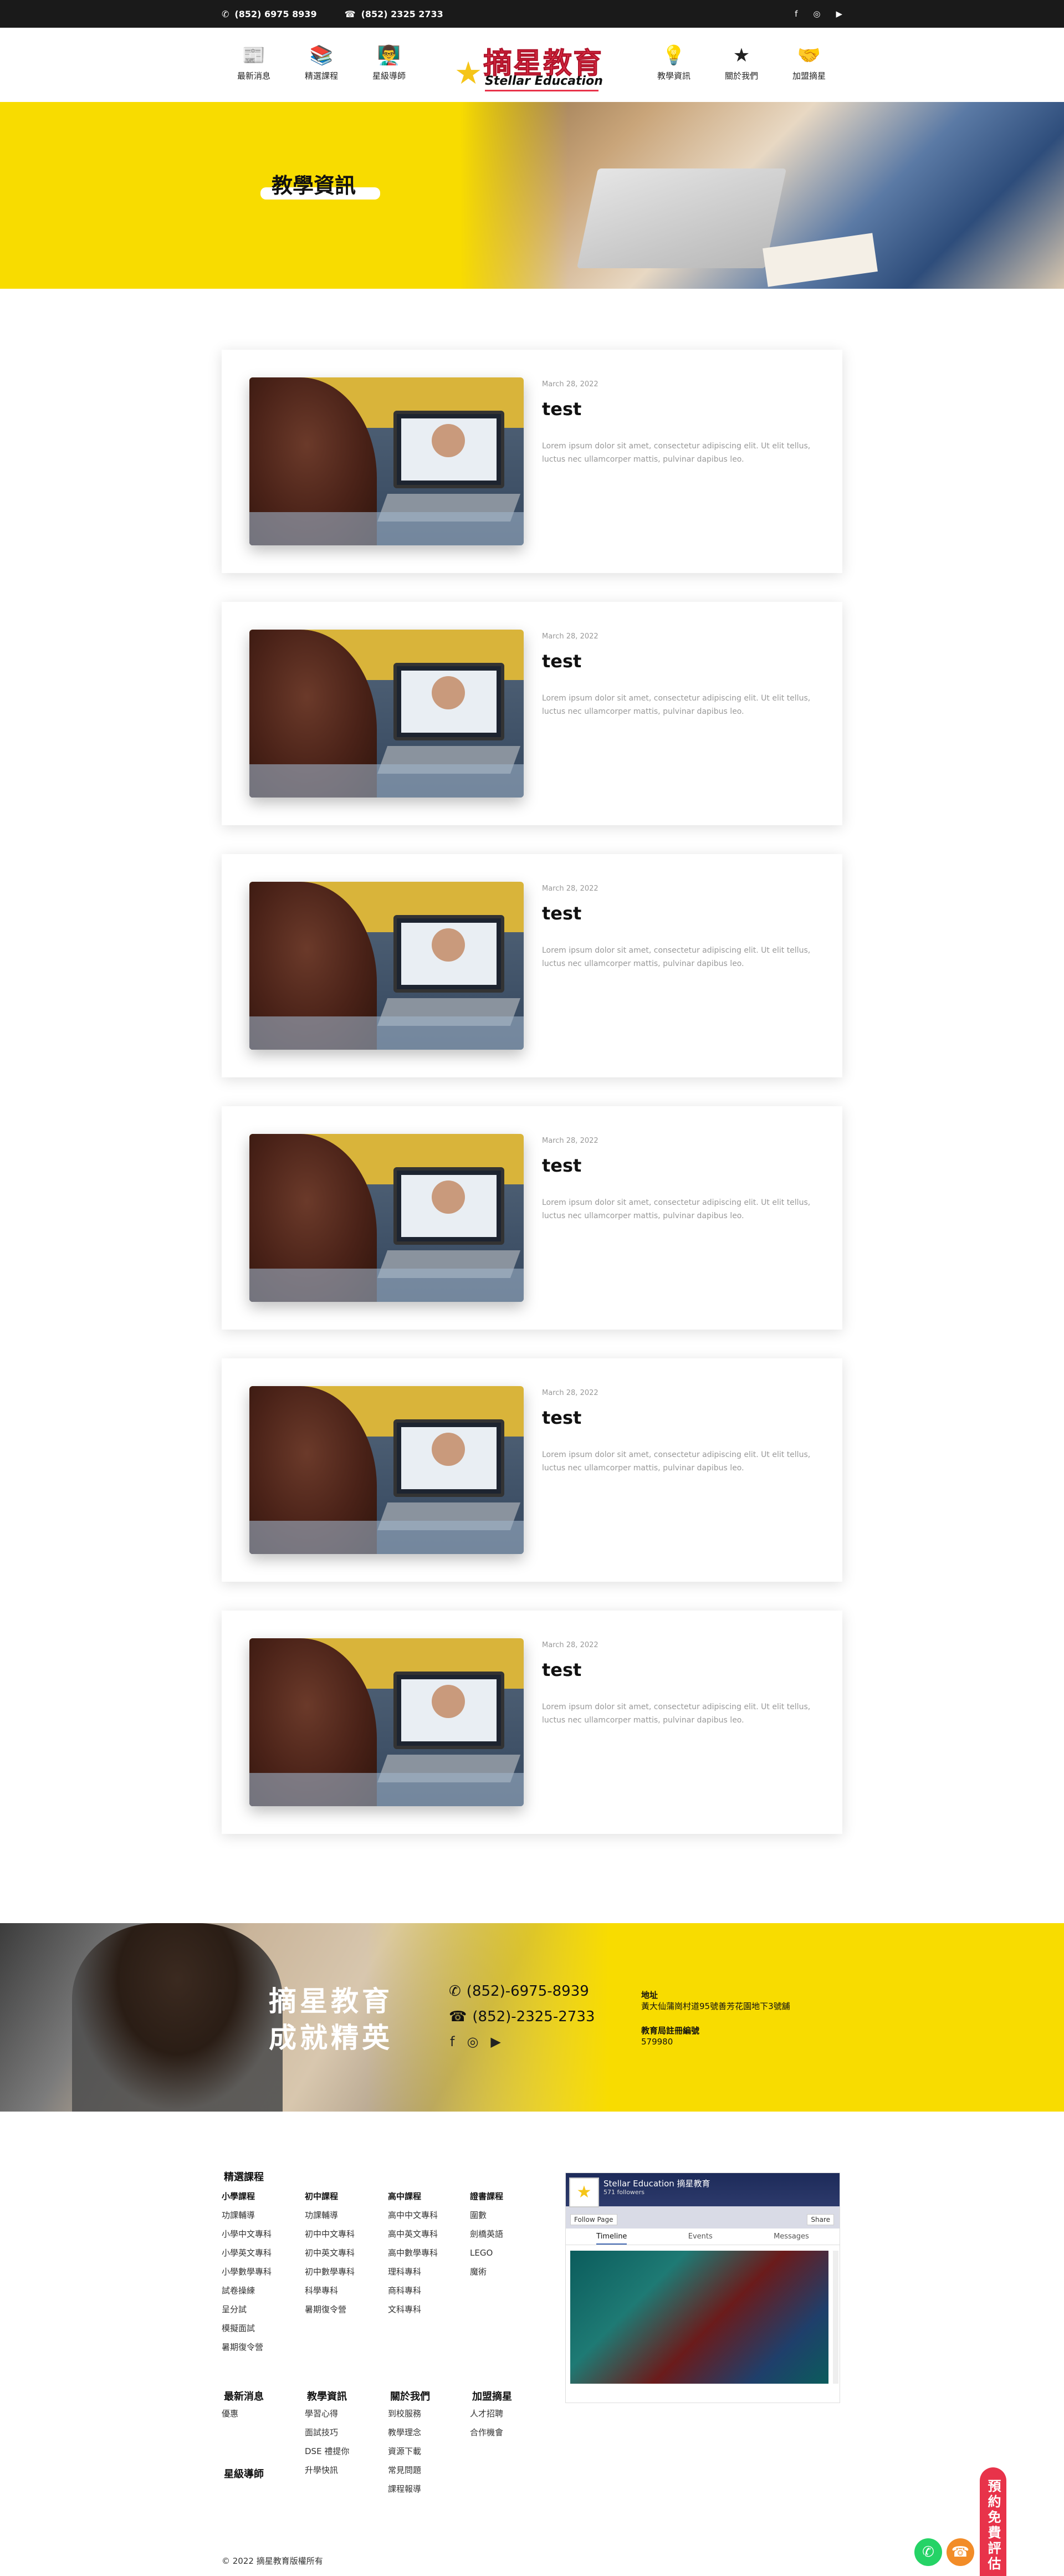  Describe the element at coordinates (809, 62) in the screenshot. I see `nav-join: 🤝 加盟摘星` at that location.